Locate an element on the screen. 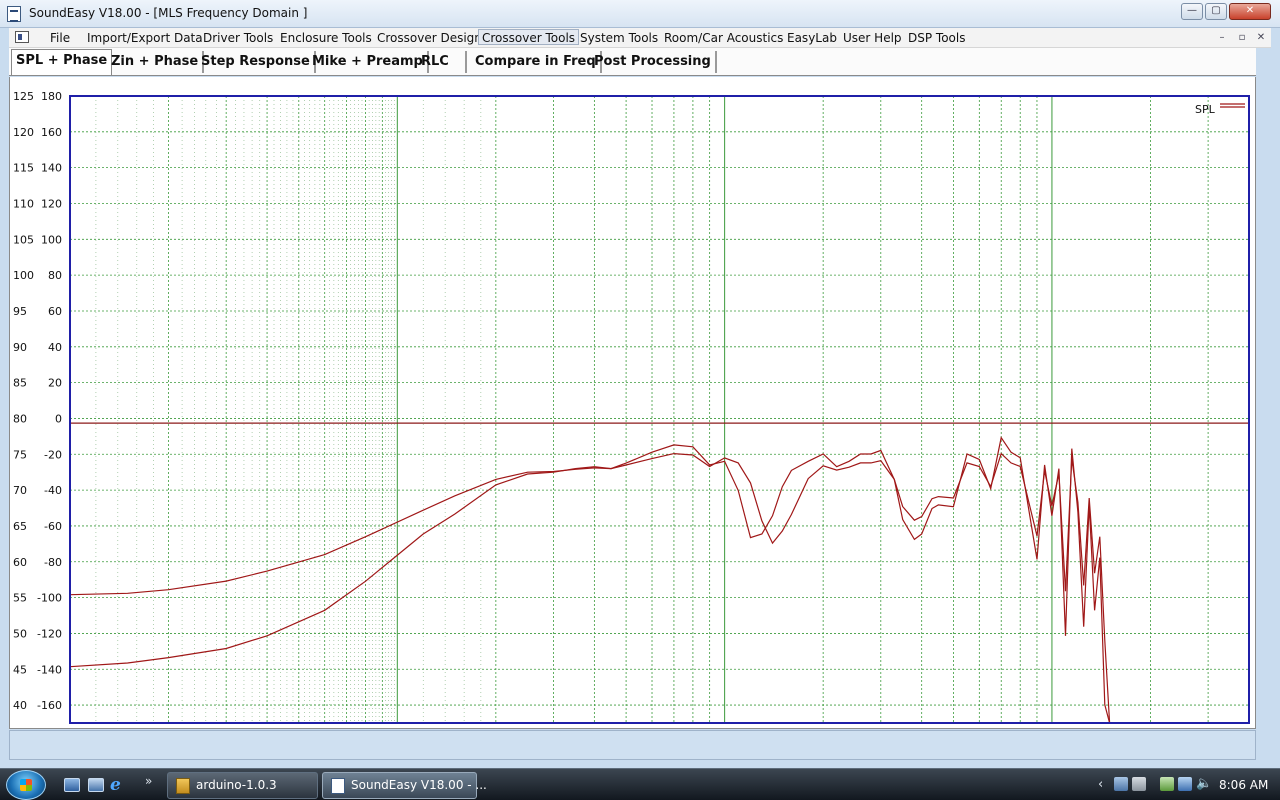 The image size is (1280, 800). tab-spl-phase: SPL + Phase is located at coordinates (62, 62).